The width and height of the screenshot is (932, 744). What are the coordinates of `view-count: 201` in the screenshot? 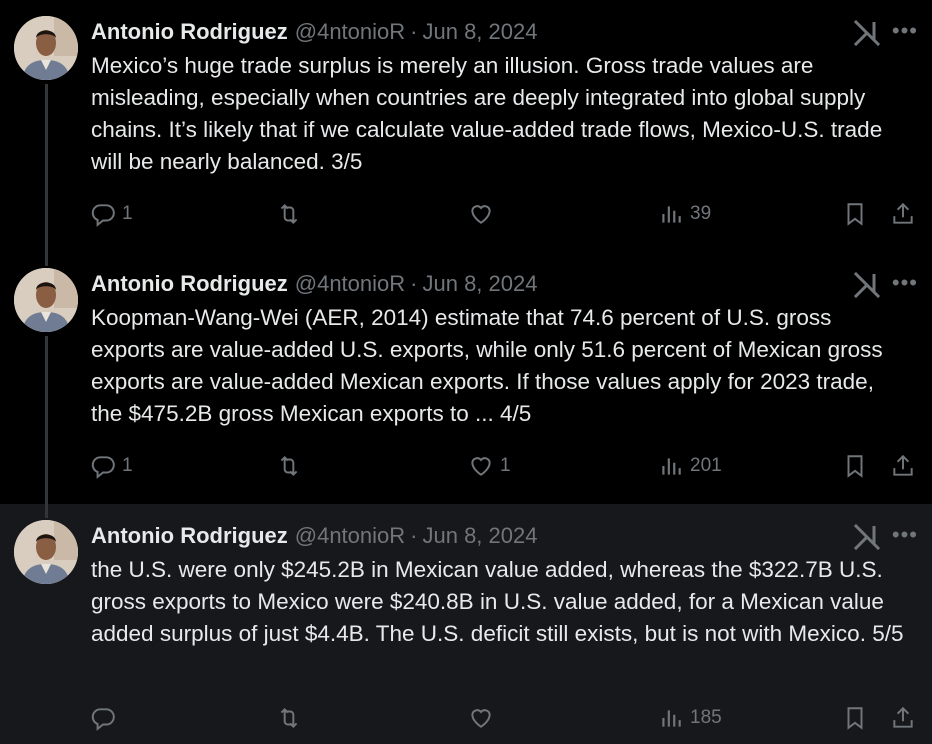 It's located at (706, 465).